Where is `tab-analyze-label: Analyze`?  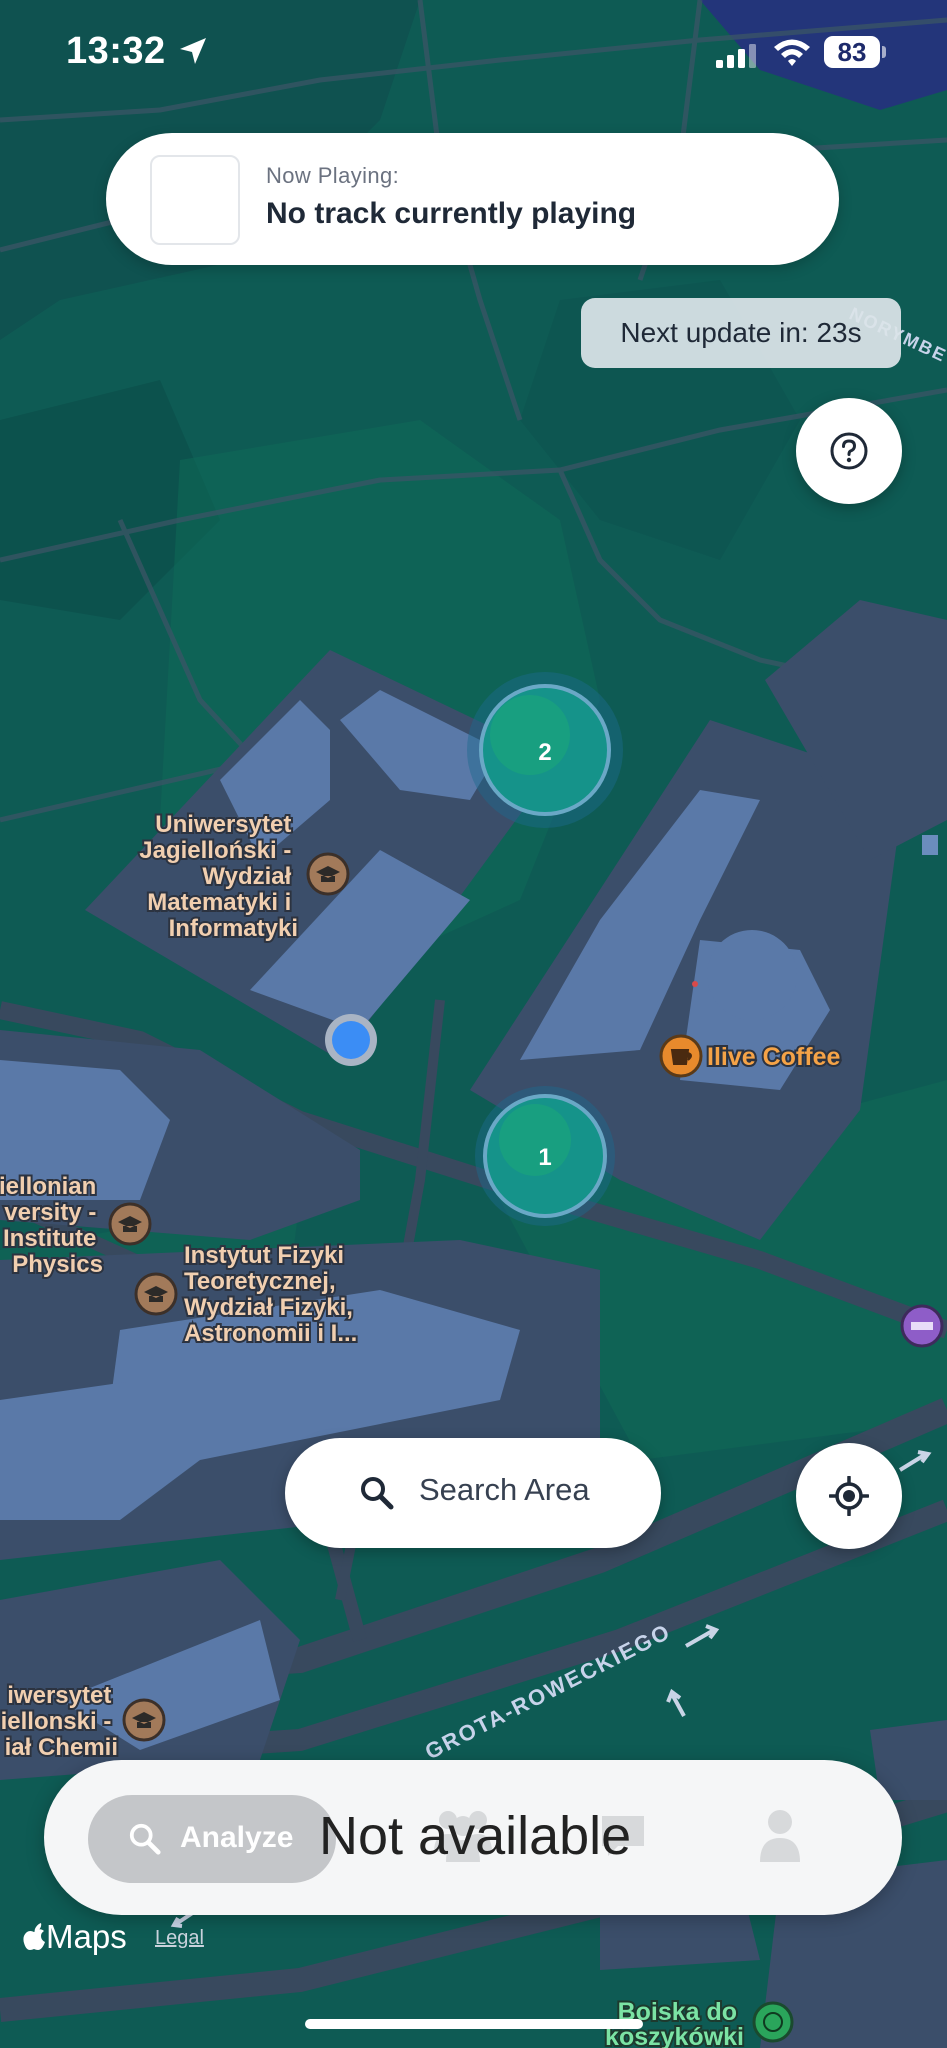 tab-analyze-label: Analyze is located at coordinates (237, 1837).